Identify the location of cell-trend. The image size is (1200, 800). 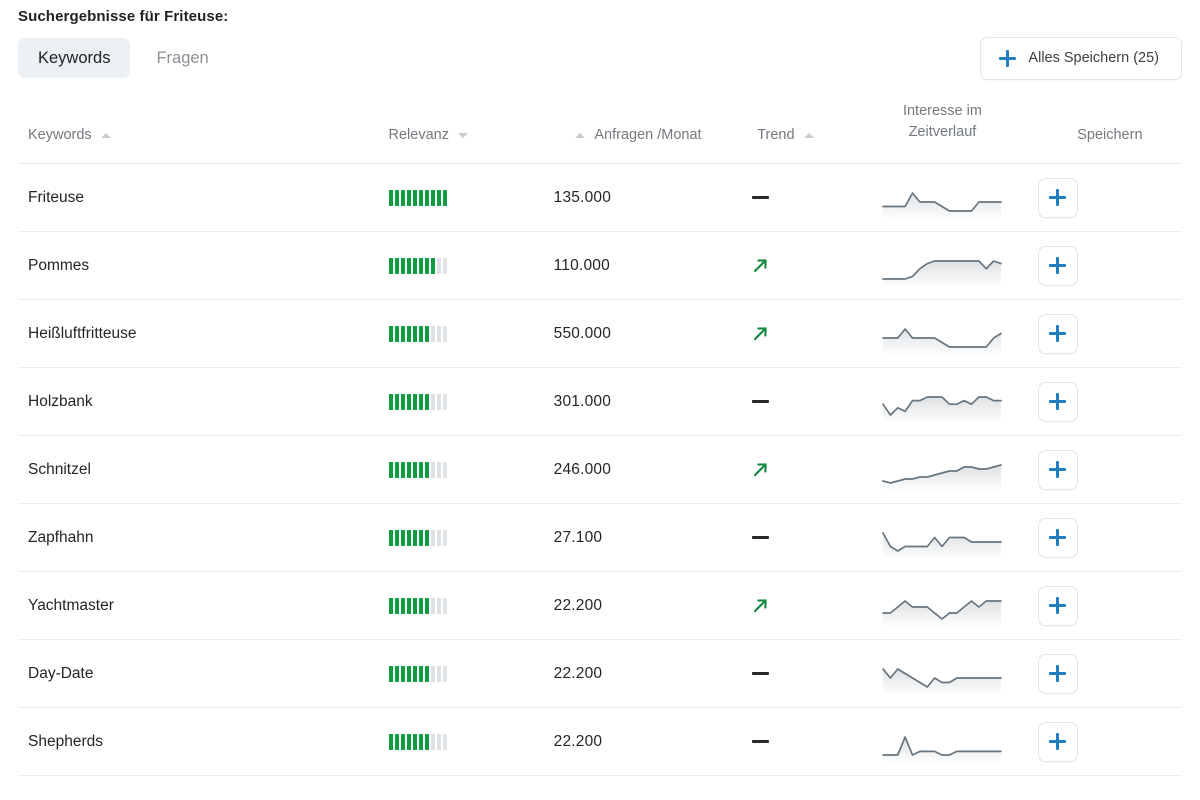
(785, 334).